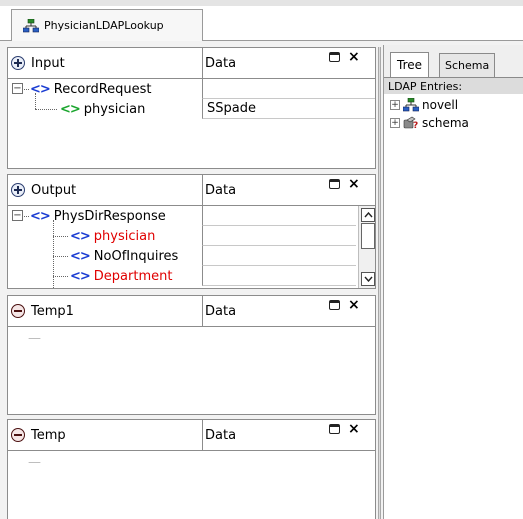 The image size is (523, 519). I want to click on scroll-down-button, so click(368, 279).